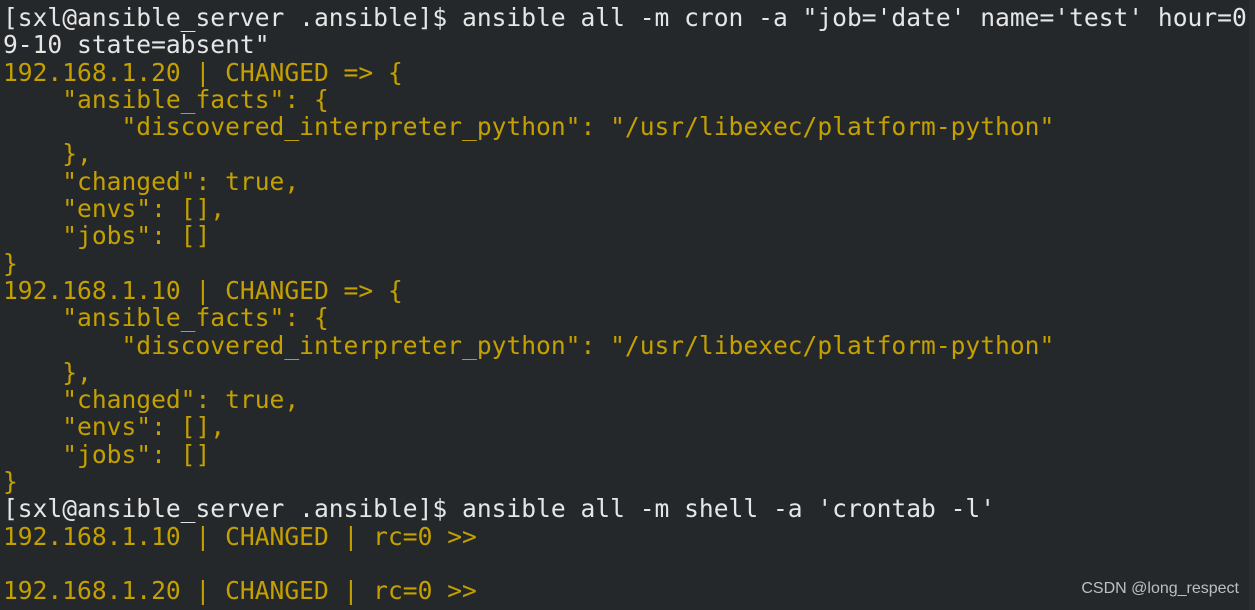  What do you see at coordinates (240, 536) in the screenshot?
I see `terminal-output-line: 192.168.1.10 | CHANGED | rc=0 >>` at bounding box center [240, 536].